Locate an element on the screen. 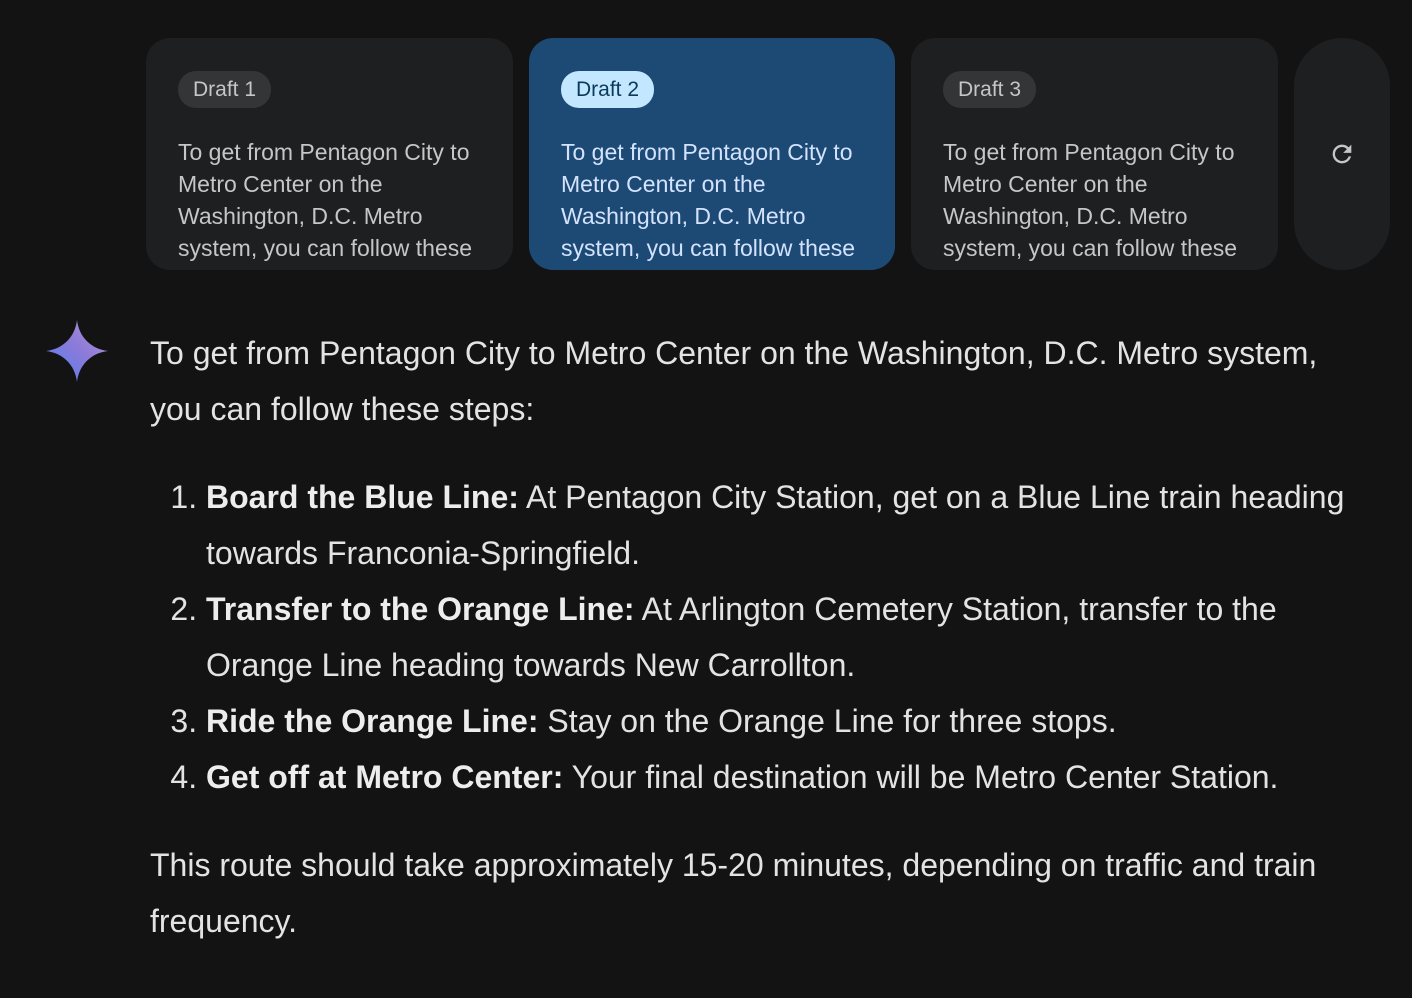 Image resolution: width=1412 pixels, height=998 pixels. draft-label: Draft 1 is located at coordinates (225, 89).